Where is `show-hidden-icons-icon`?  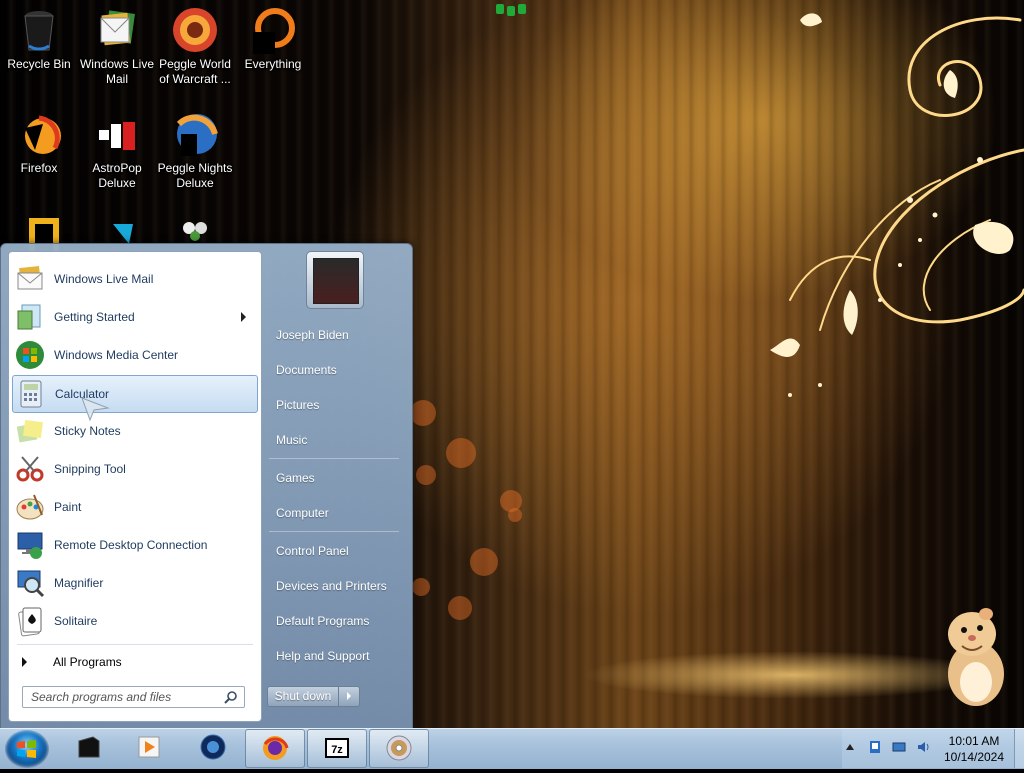 show-hidden-icons-icon is located at coordinates (850, 747).